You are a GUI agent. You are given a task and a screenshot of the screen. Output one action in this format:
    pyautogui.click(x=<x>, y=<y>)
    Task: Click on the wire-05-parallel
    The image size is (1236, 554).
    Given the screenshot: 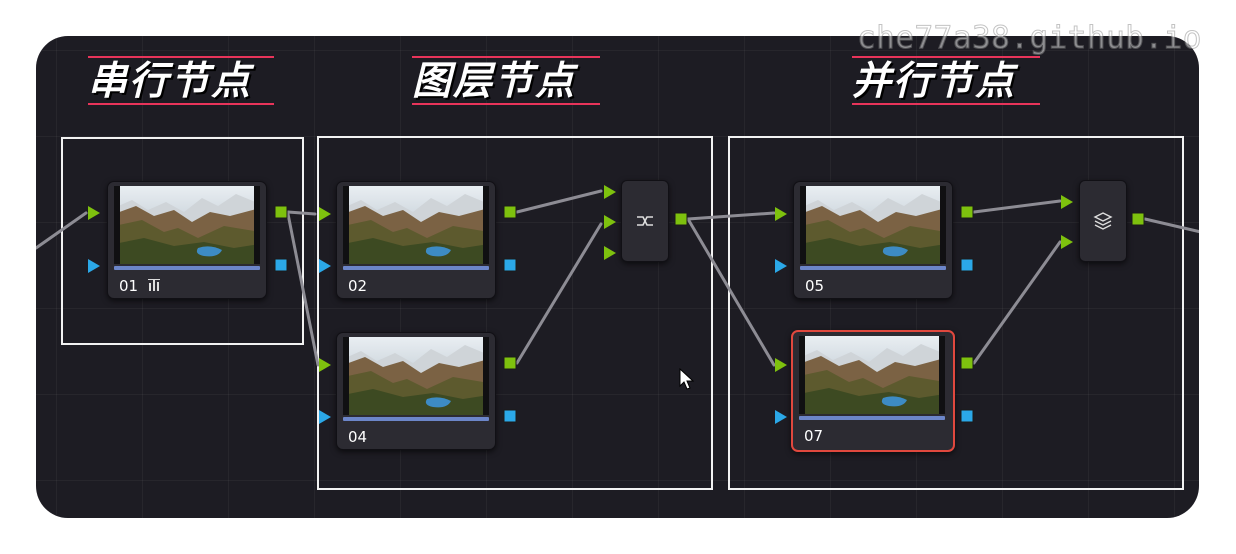 What is the action you would take?
    pyautogui.click(x=1017, y=206)
    